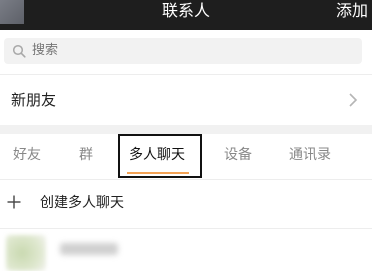  I want to click on annotation-highlight-box, so click(160, 156).